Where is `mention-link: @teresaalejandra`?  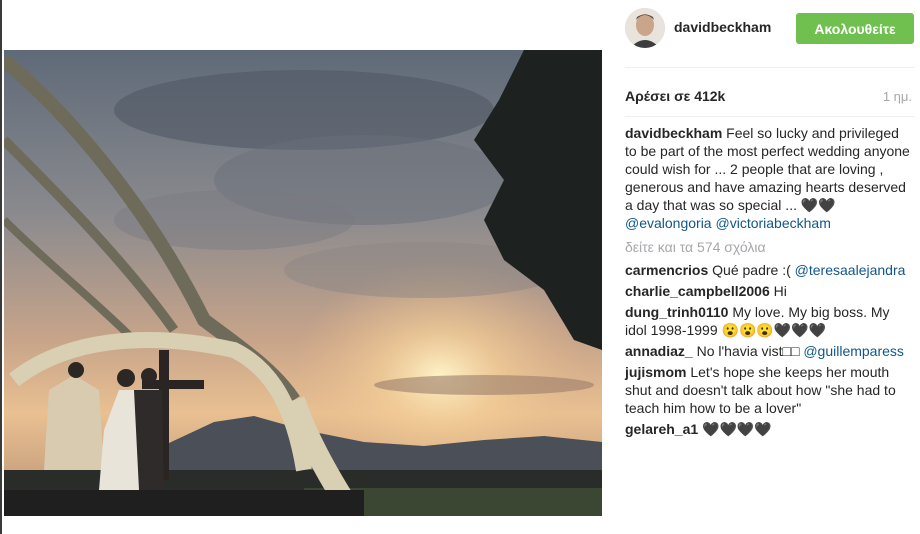
mention-link: @teresaalejandra is located at coordinates (850, 270).